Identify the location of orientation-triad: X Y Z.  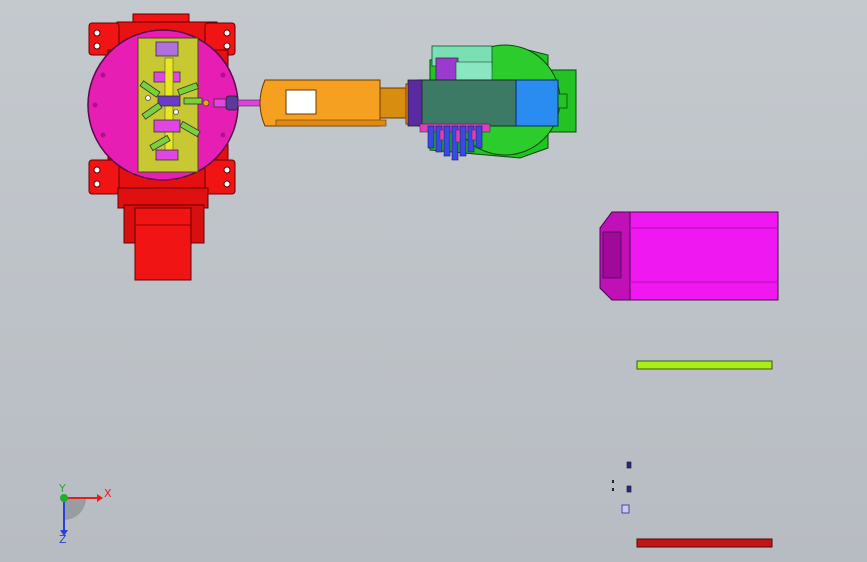
(85, 514).